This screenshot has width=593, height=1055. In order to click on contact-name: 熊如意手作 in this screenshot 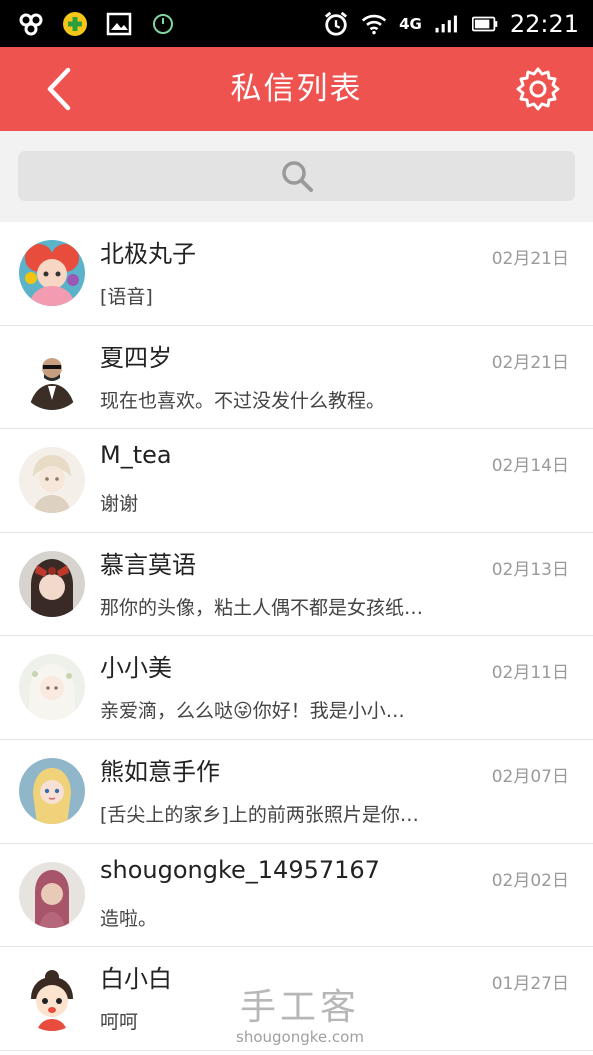, I will do `click(160, 771)`.